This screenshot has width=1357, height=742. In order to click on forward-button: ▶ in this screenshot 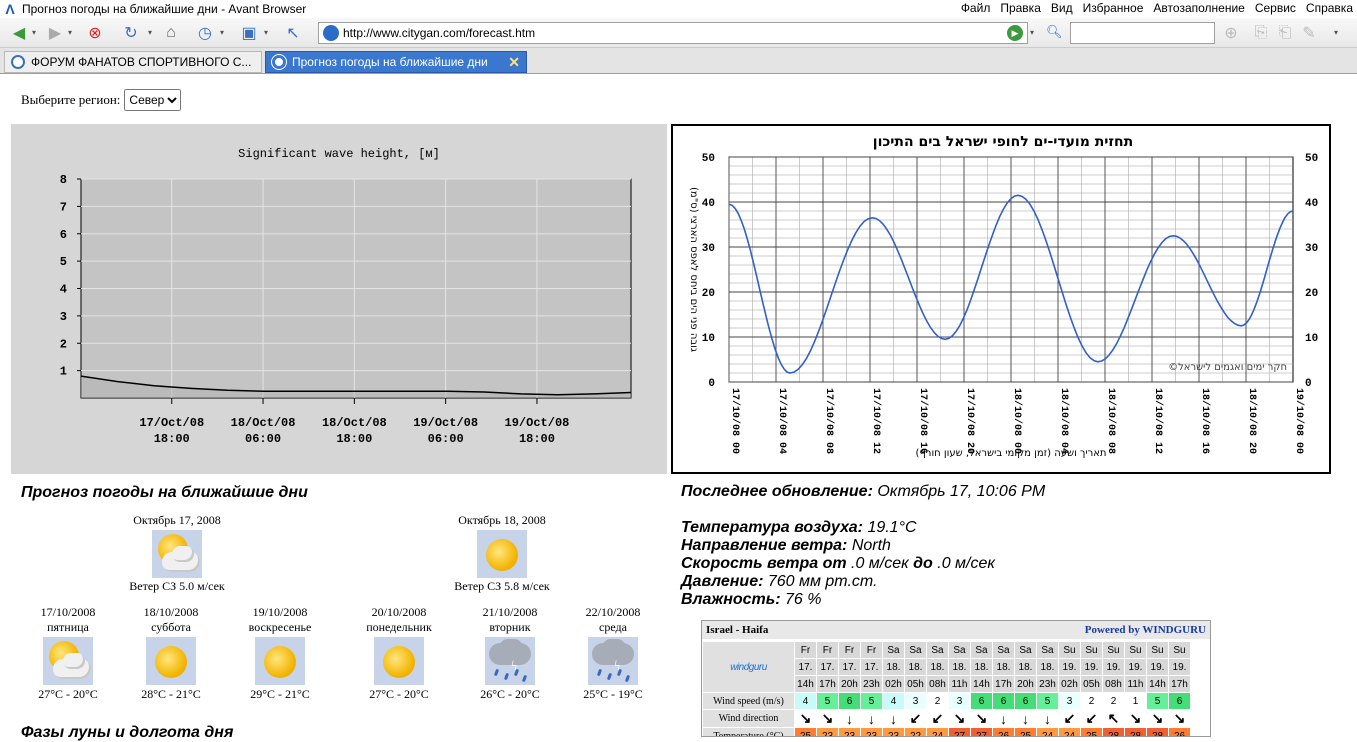, I will do `click(55, 33)`.